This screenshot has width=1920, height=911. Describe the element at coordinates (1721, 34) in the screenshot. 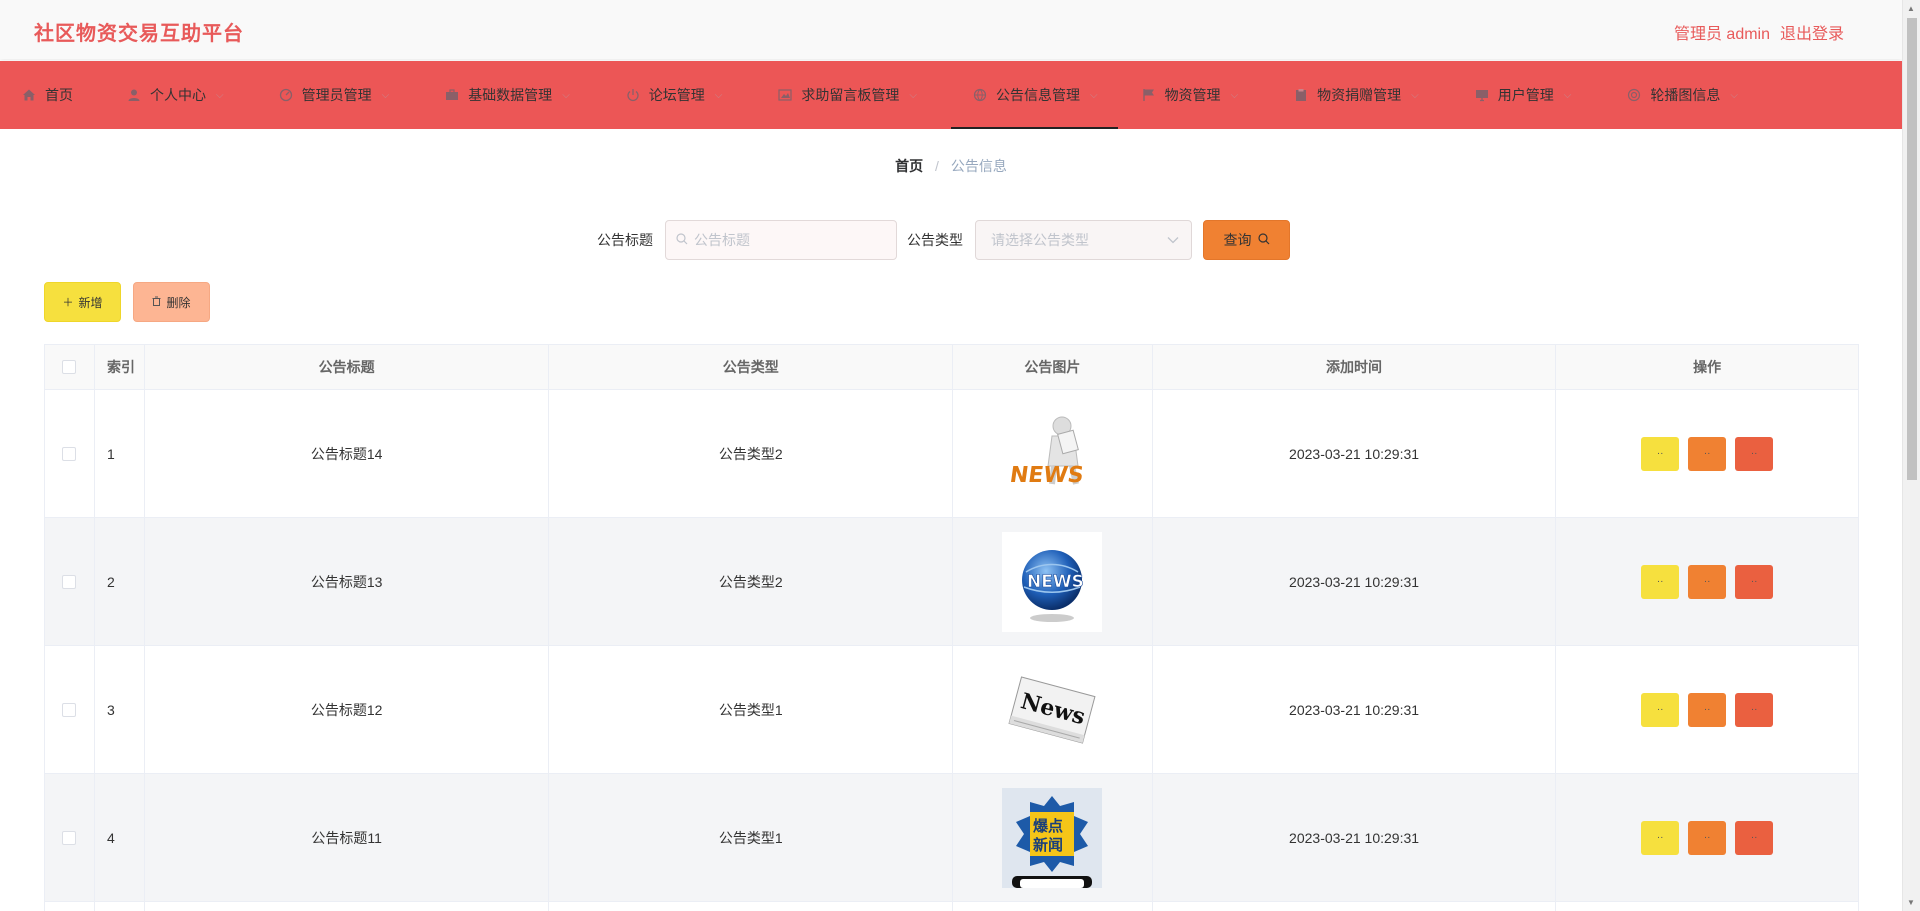

I see `admin-user-label: 管理员 admin` at that location.